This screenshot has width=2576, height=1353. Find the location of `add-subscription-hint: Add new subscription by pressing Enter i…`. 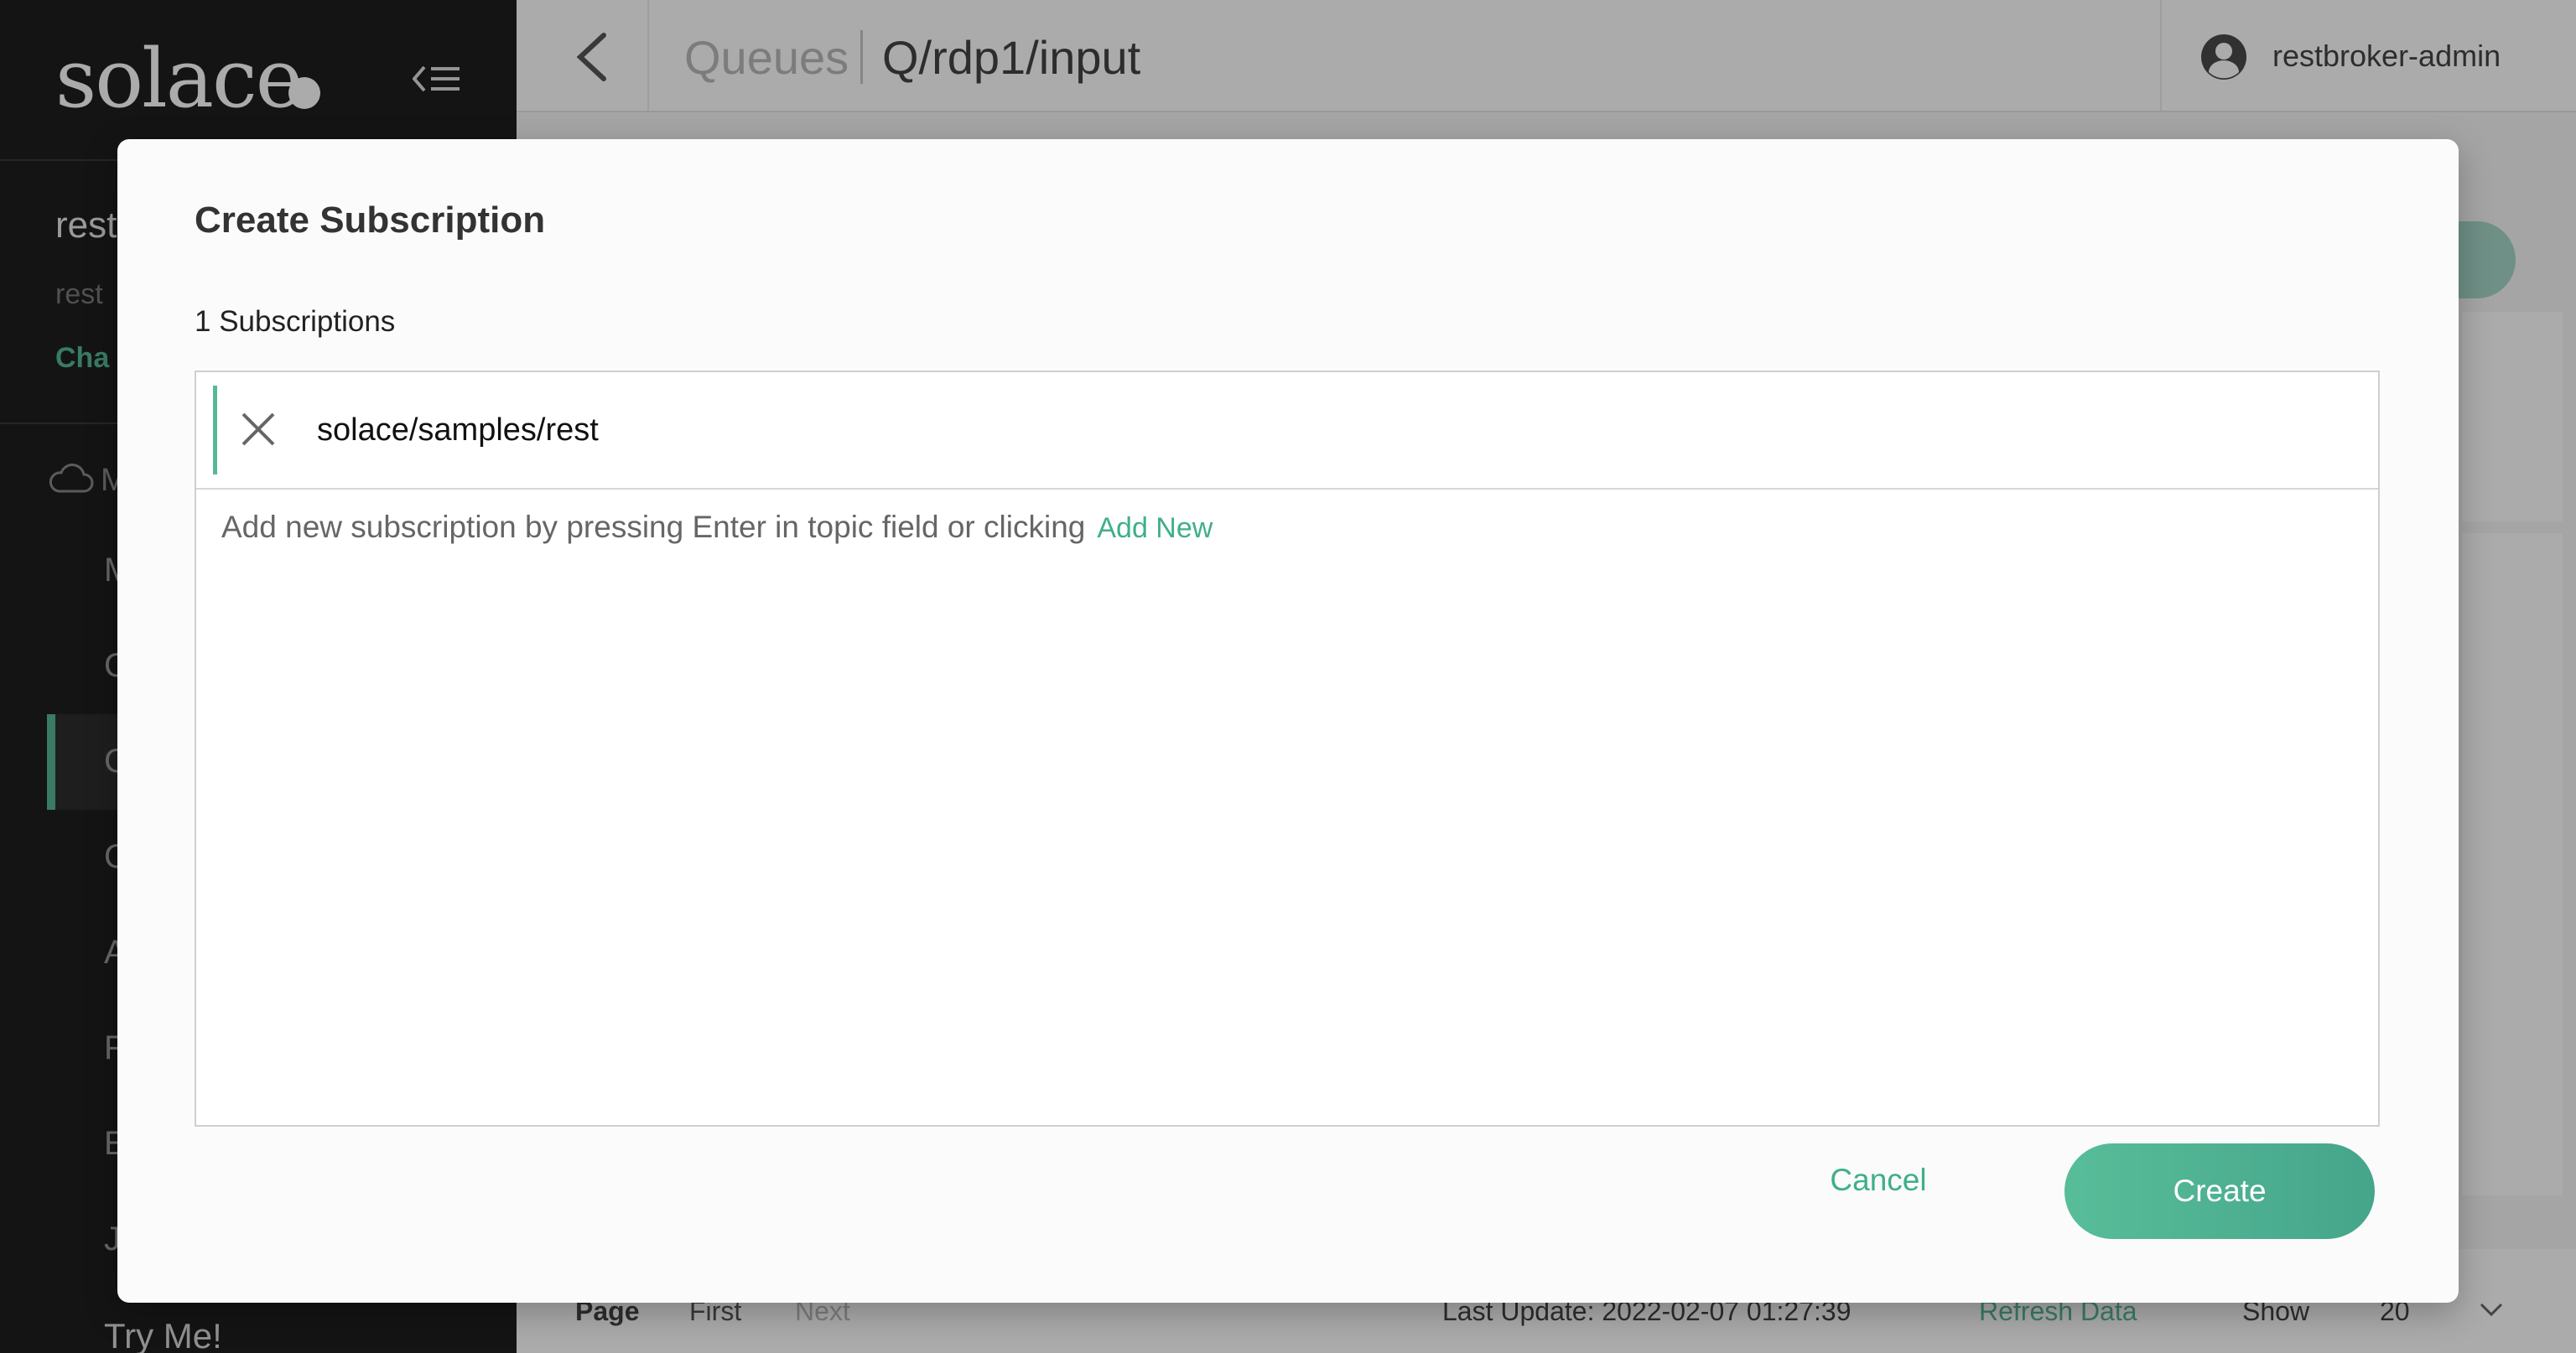

add-subscription-hint: Add new subscription by pressing Enter i… is located at coordinates (717, 527).